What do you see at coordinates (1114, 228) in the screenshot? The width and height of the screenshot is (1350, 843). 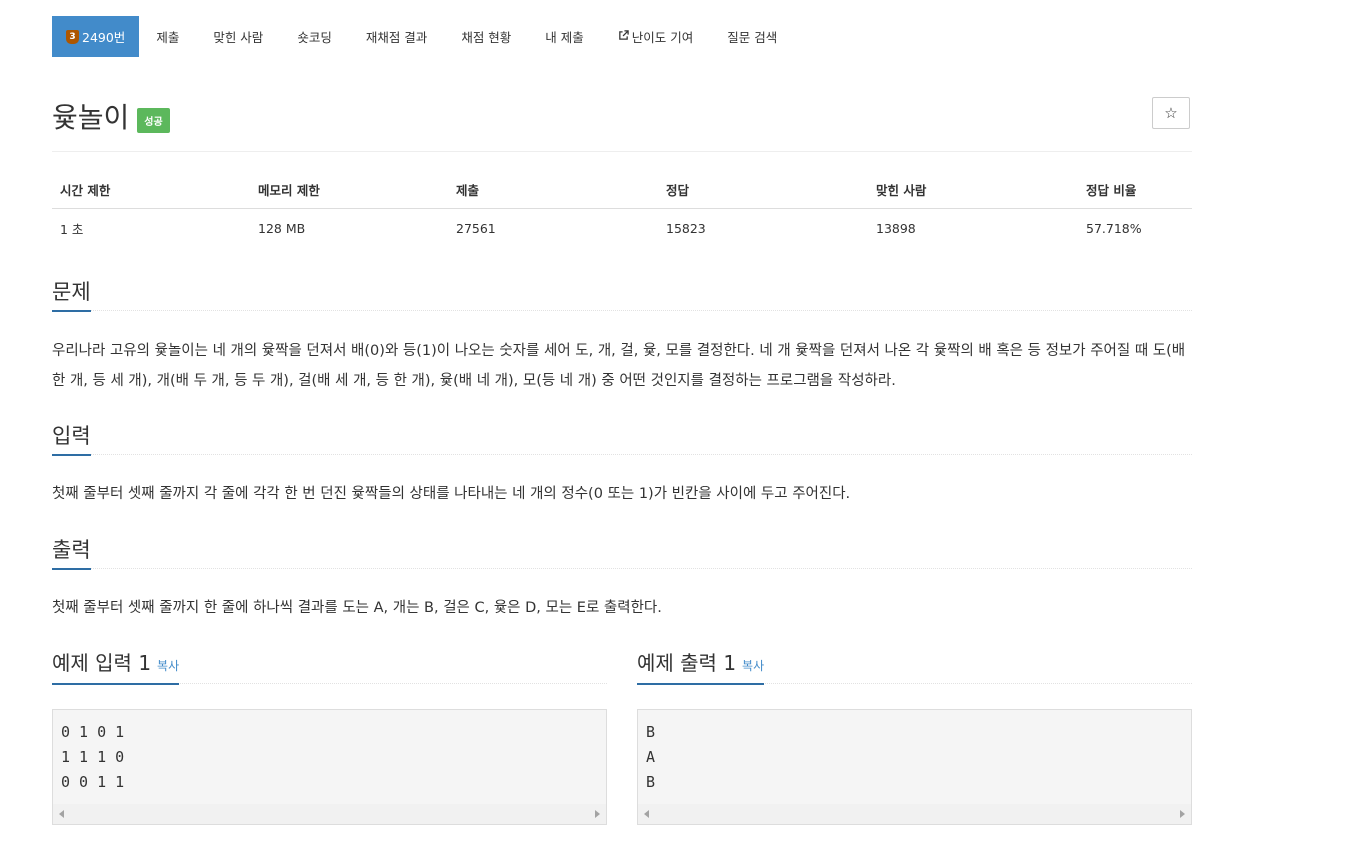 I see `value-accept-ratio: 57.718%` at bounding box center [1114, 228].